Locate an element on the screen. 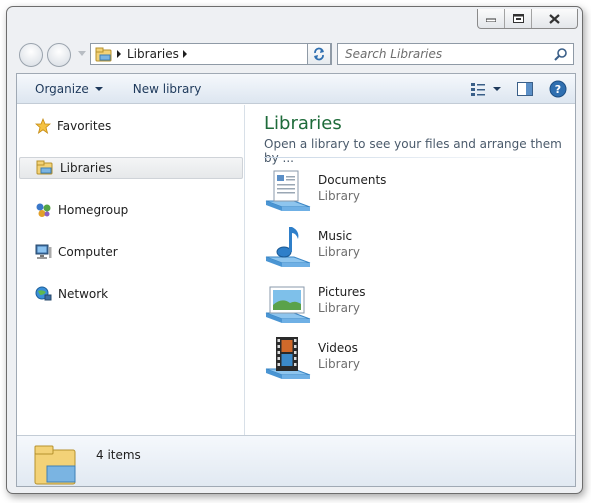  item-count: 4 items is located at coordinates (118, 455).